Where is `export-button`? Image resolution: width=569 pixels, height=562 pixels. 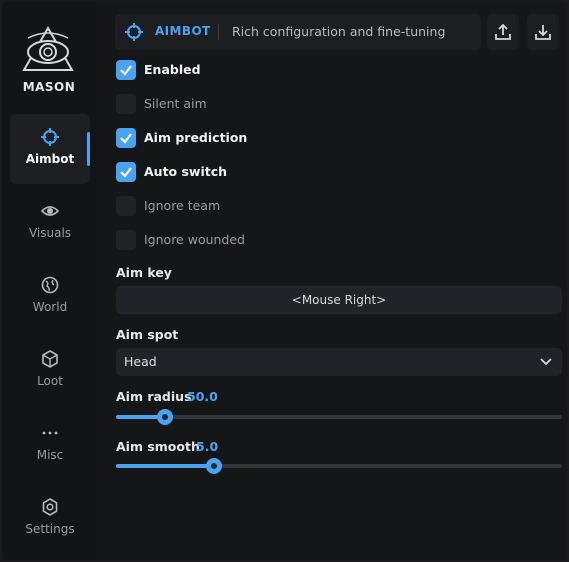
export-button is located at coordinates (503, 32).